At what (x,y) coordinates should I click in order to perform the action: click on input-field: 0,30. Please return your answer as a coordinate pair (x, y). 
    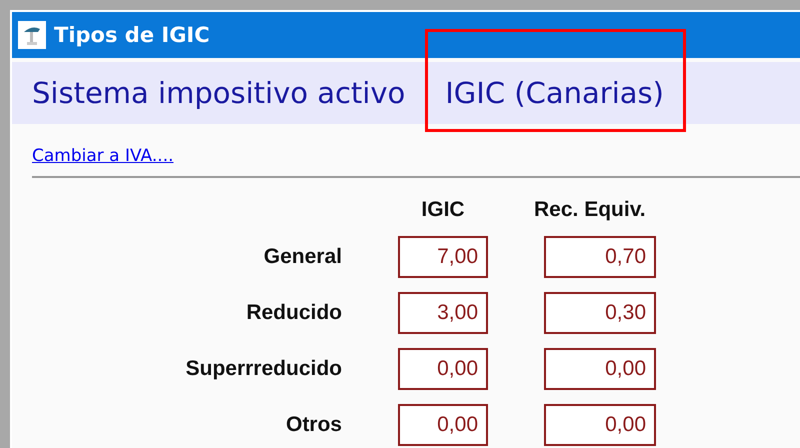
    Looking at the image, I should click on (600, 313).